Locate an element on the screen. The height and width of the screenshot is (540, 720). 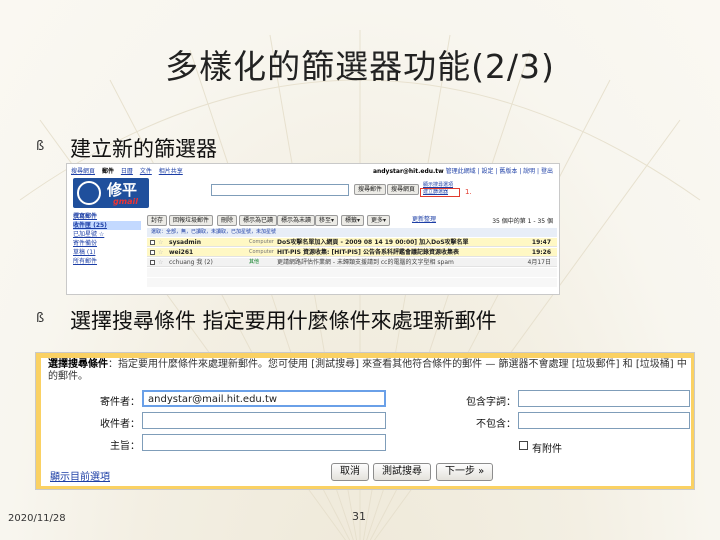
cancel-button: 取消 is located at coordinates (350, 472).